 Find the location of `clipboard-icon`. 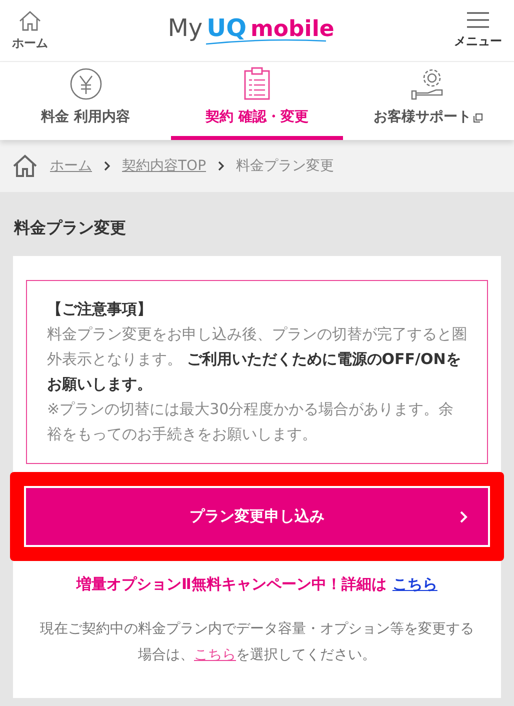

clipboard-icon is located at coordinates (256, 84).